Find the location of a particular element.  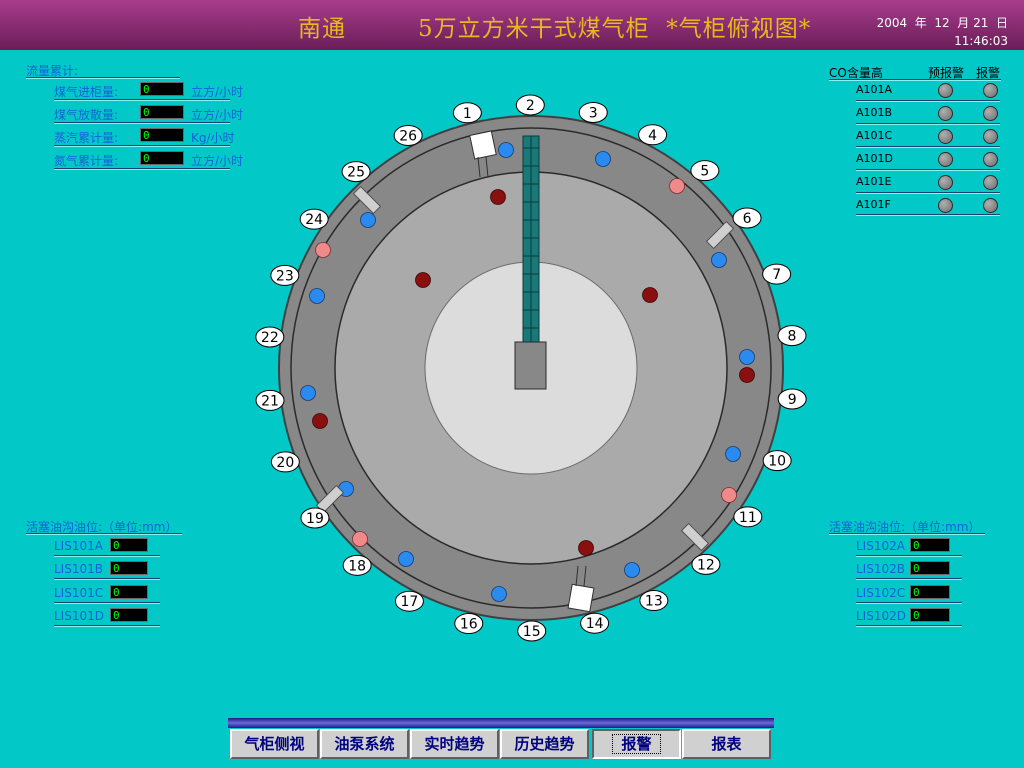

nav-alarm-button: 报警 is located at coordinates (636, 744).